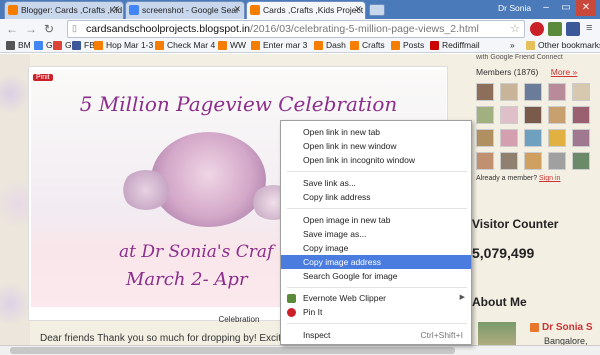  Describe the element at coordinates (564, 72) in the screenshot. I see `more-members-link: More »` at that location.